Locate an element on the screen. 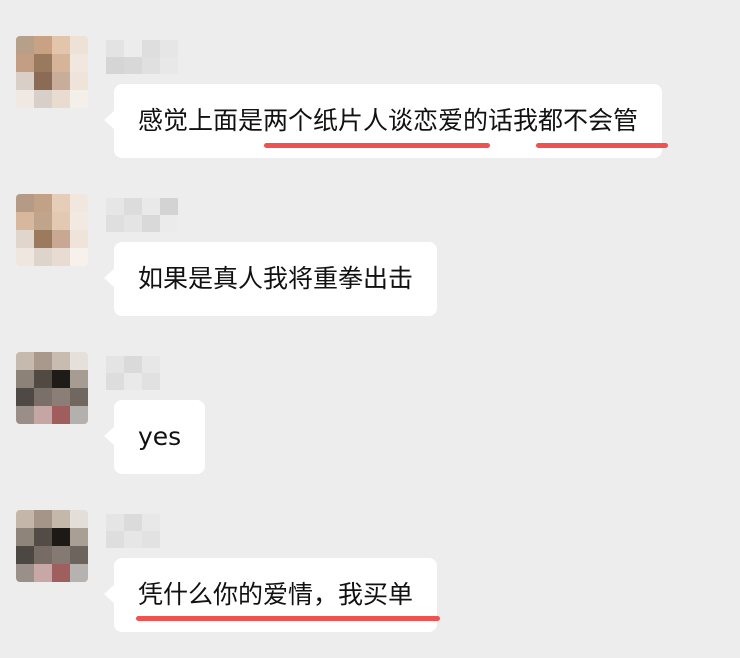  message-bubble: yes is located at coordinates (154, 437).